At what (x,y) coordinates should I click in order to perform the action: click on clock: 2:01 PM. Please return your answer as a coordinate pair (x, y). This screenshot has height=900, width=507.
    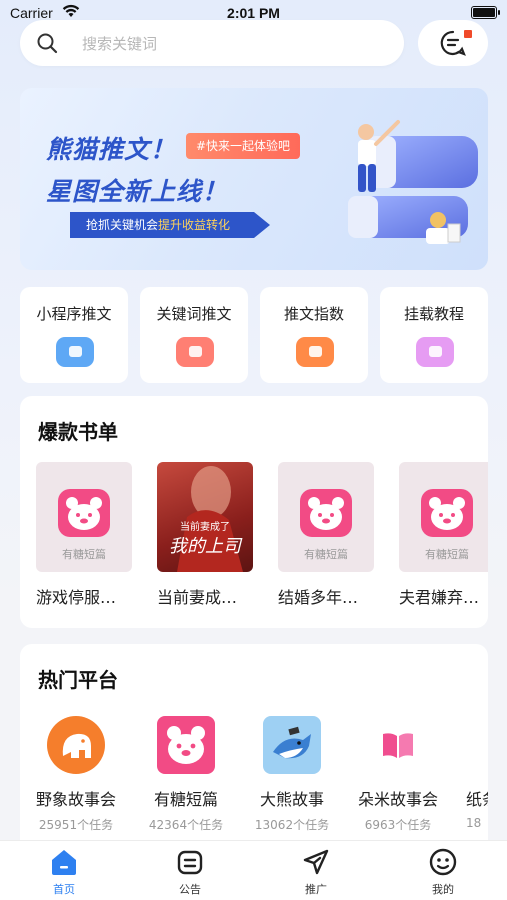
    Looking at the image, I should click on (253, 13).